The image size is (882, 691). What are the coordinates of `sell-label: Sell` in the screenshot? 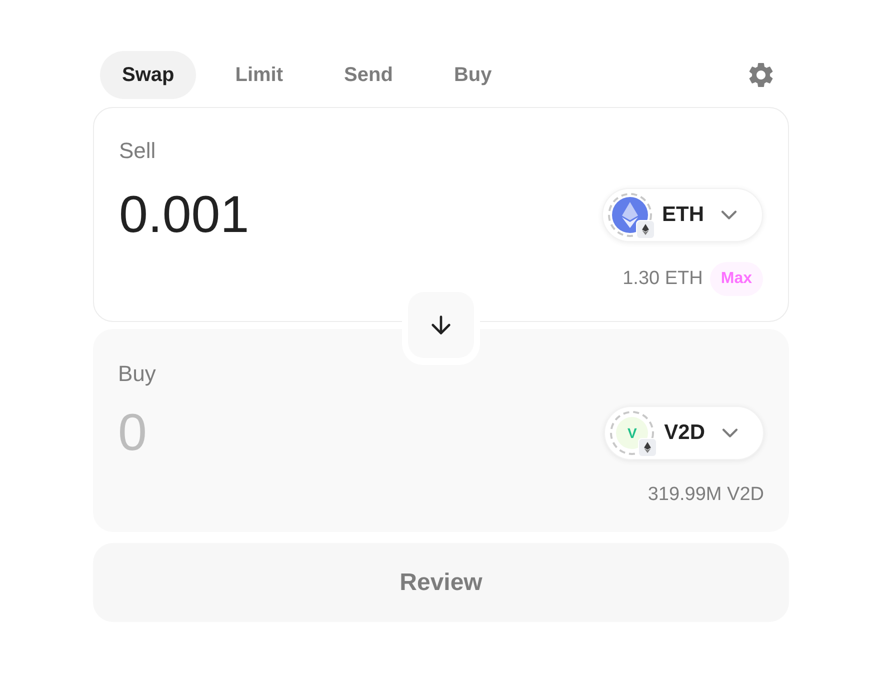 It's located at (137, 151).